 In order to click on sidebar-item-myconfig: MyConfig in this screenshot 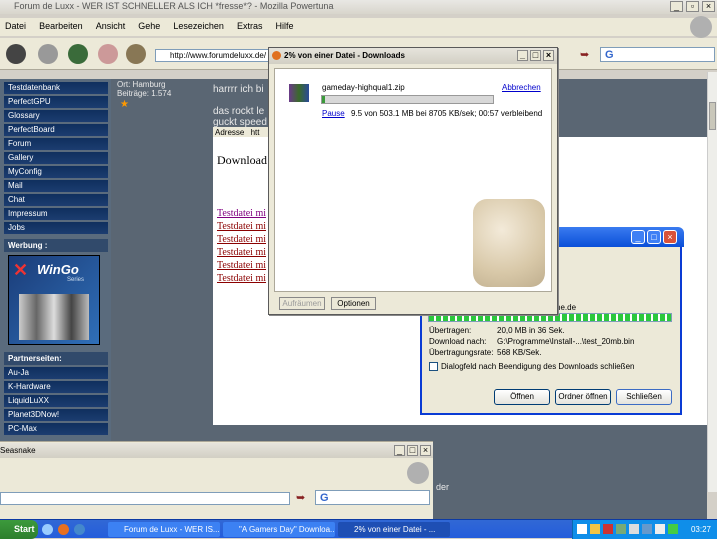, I will do `click(56, 172)`.